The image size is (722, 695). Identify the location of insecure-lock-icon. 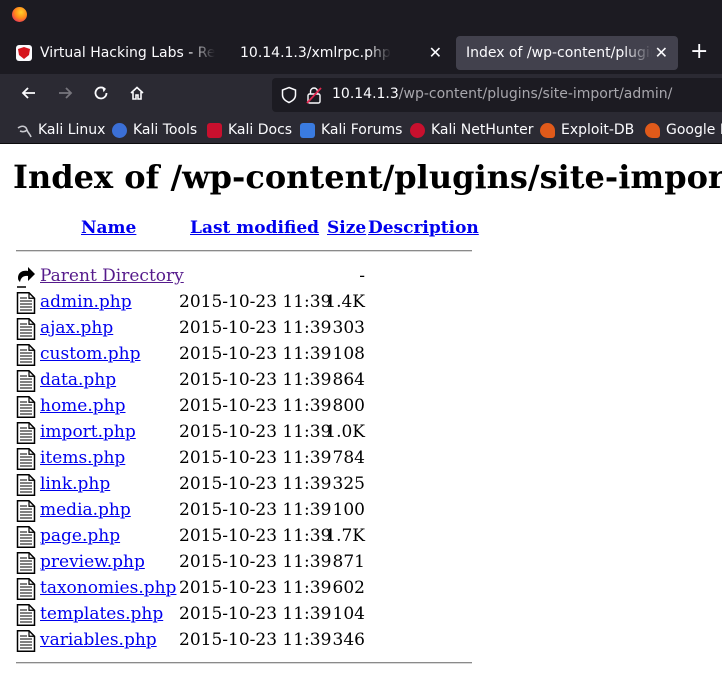
(314, 95).